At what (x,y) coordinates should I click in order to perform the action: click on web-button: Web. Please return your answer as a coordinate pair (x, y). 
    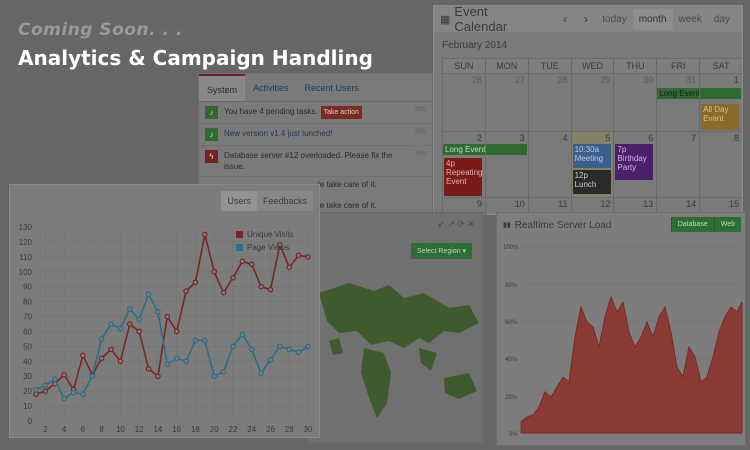
    Looking at the image, I should click on (727, 224).